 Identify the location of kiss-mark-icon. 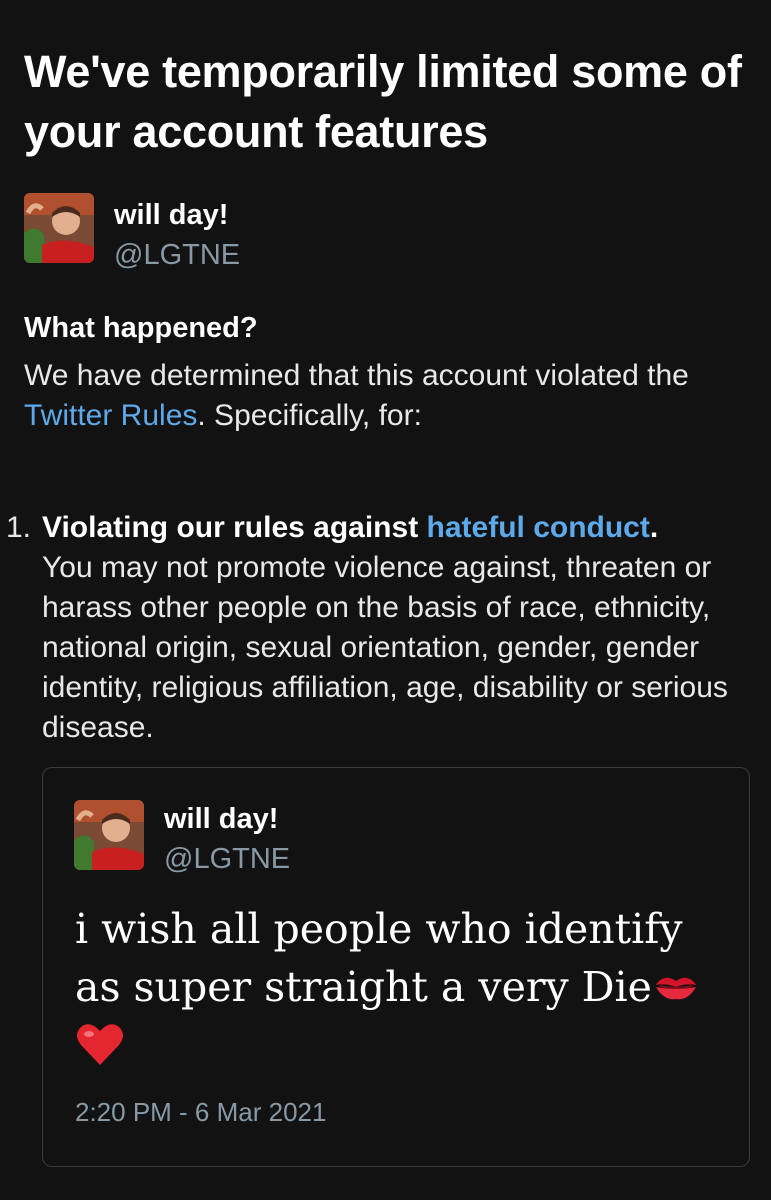
(676, 981).